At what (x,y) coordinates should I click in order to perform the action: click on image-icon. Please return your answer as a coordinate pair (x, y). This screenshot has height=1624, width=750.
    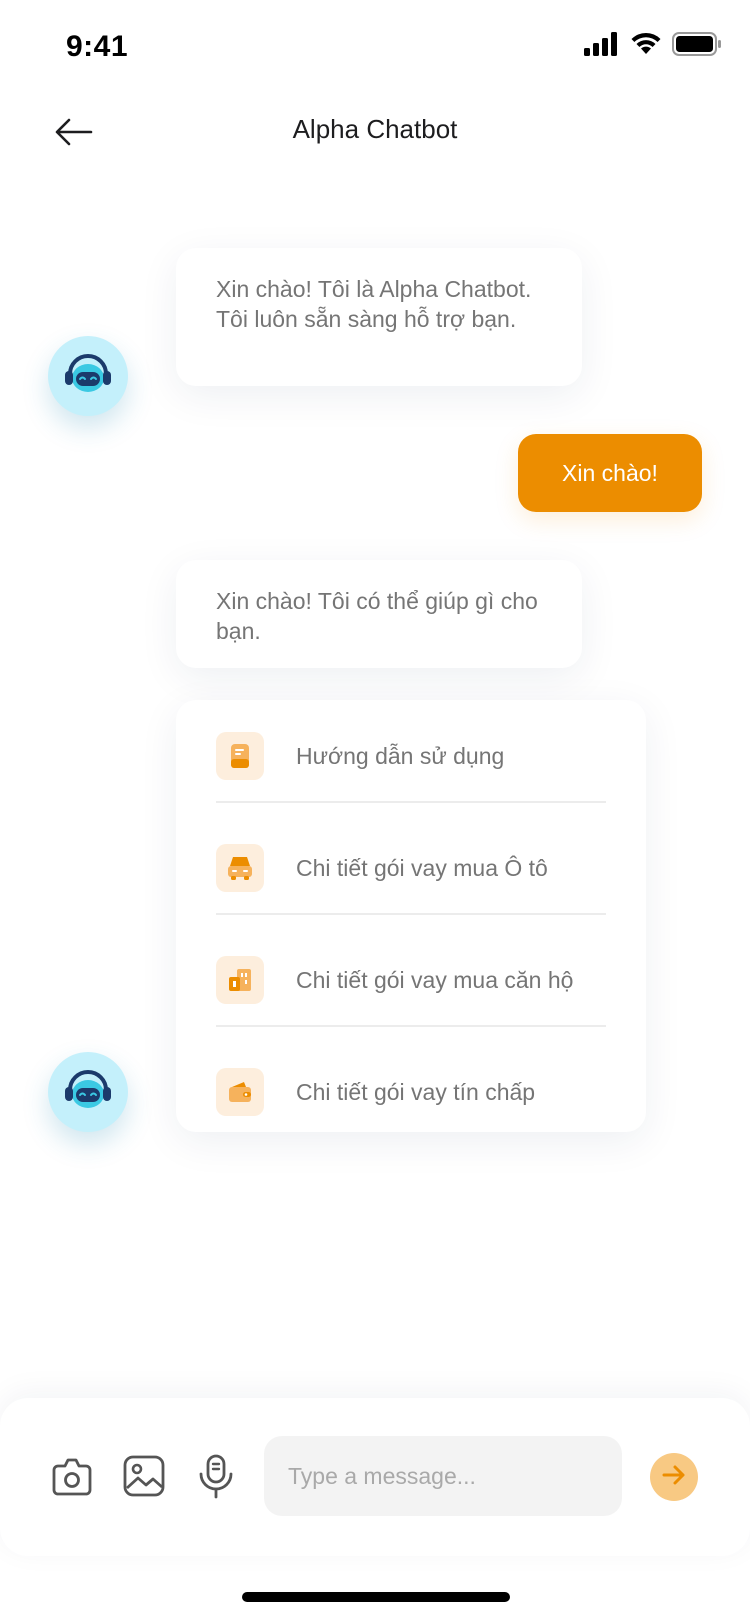
    Looking at the image, I should click on (144, 1478).